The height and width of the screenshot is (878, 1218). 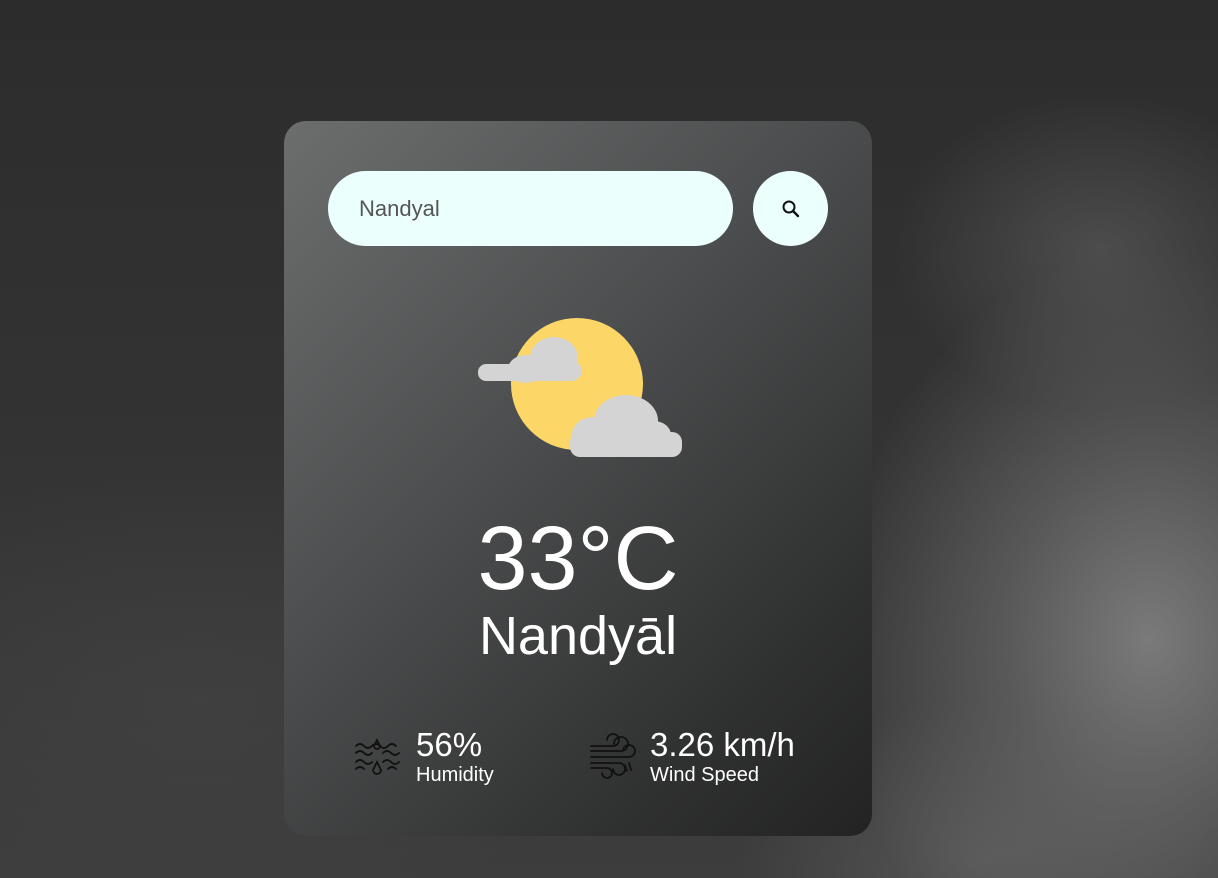 I want to click on humidity-detail: 56% Humidity, so click(x=423, y=757).